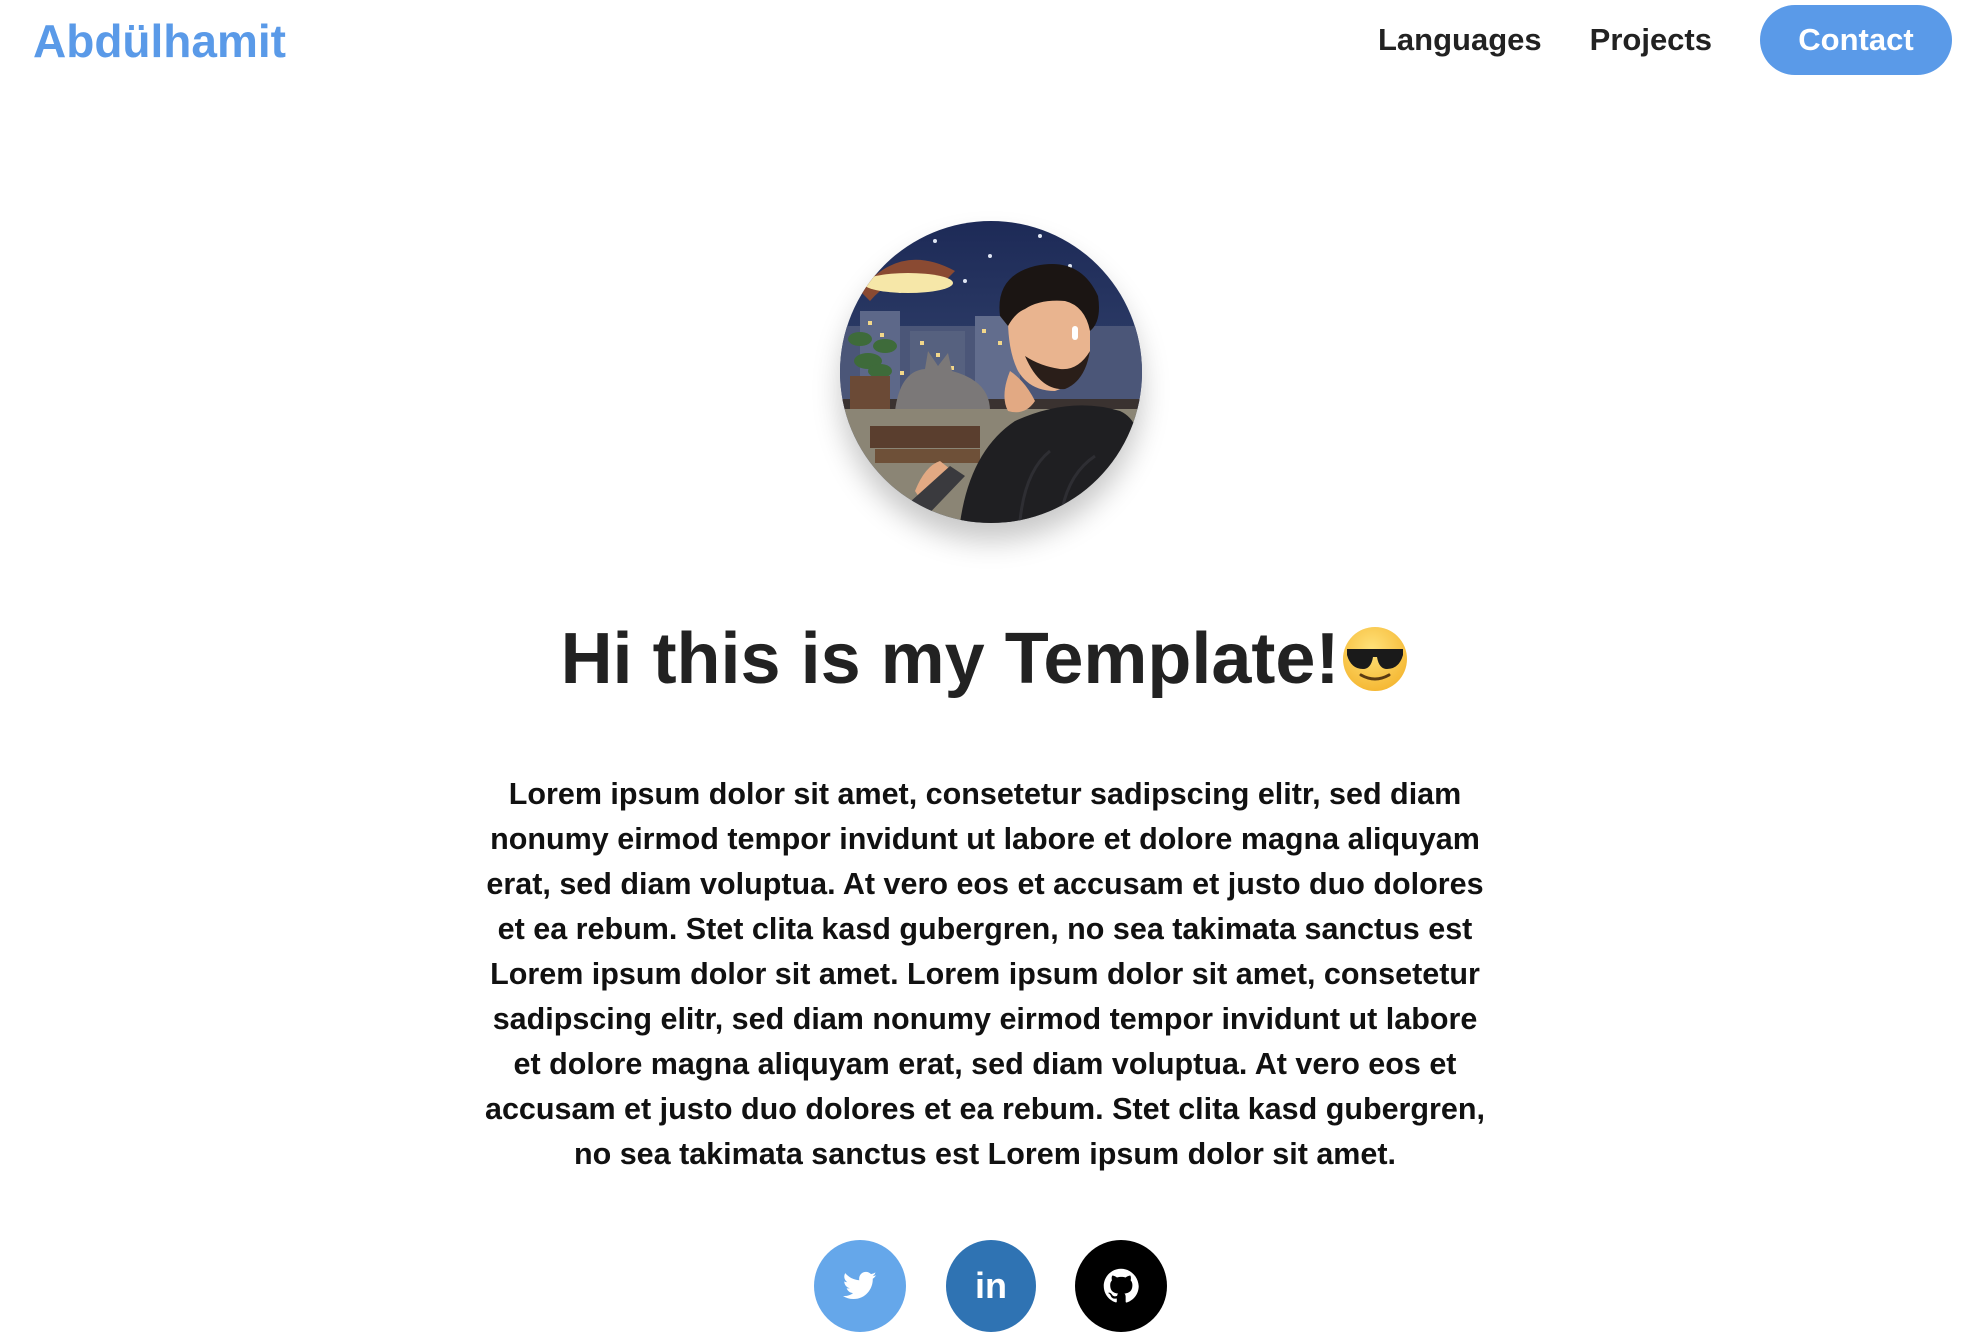 The width and height of the screenshot is (1970, 1336). Describe the element at coordinates (985, 40) in the screenshot. I see `top-navbar: Abdülhamit Languages Projects Contact` at that location.